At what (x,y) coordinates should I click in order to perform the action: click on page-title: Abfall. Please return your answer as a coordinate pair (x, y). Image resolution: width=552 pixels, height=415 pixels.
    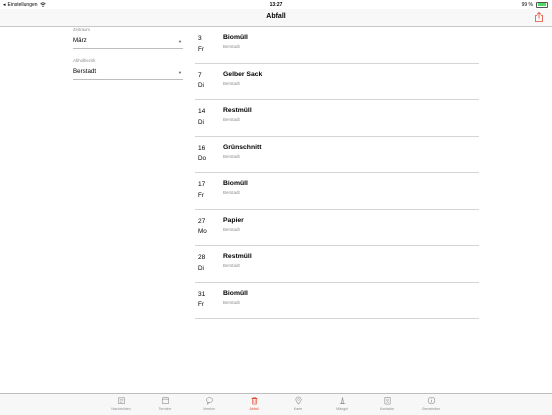
    Looking at the image, I should click on (276, 16).